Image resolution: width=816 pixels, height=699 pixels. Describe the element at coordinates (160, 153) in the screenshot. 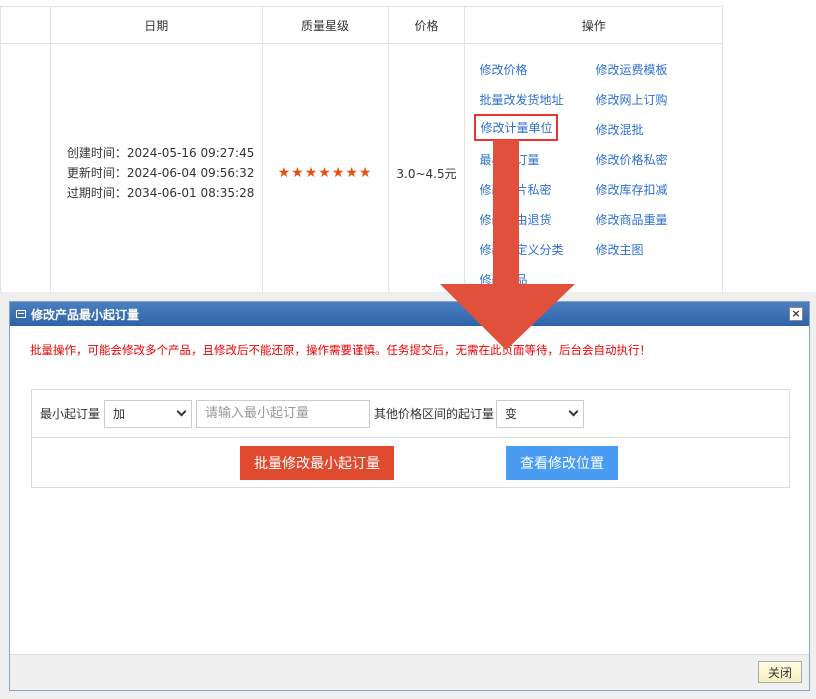

I see `created-time: 创建时间：2024-05-16 09:27:45` at that location.